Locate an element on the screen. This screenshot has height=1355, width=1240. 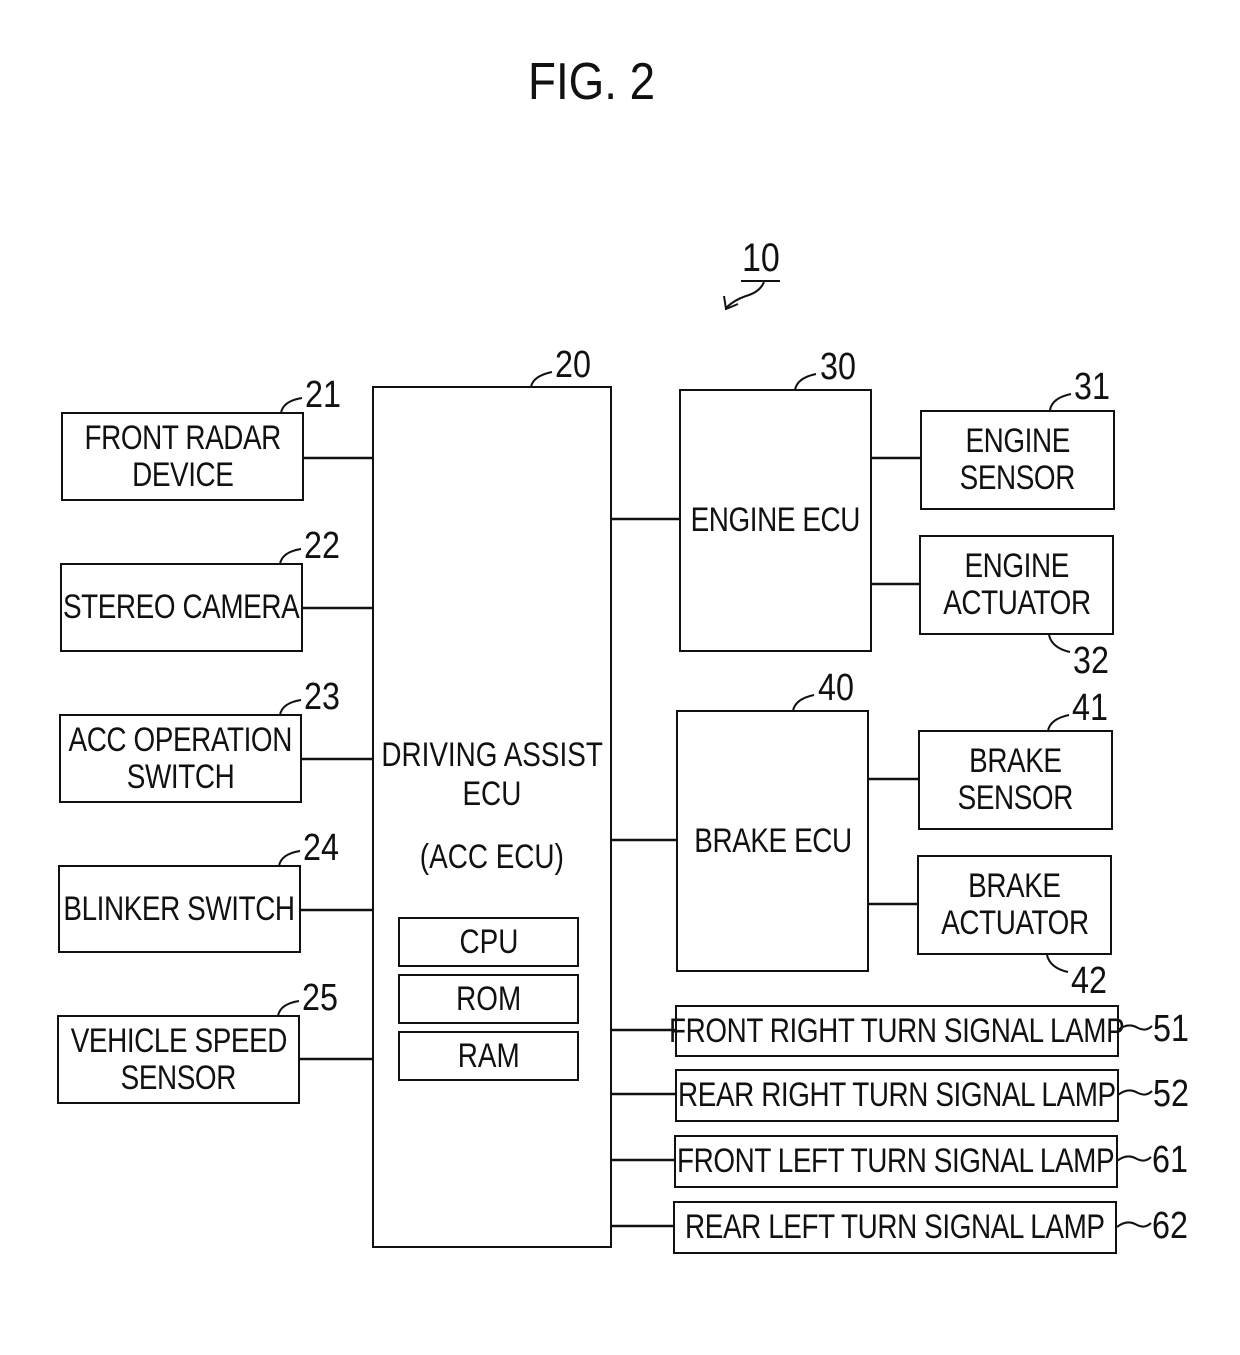
lamp-label: FRONT RIGHT TURN SIGNAL LAMP is located at coordinates (897, 1030).